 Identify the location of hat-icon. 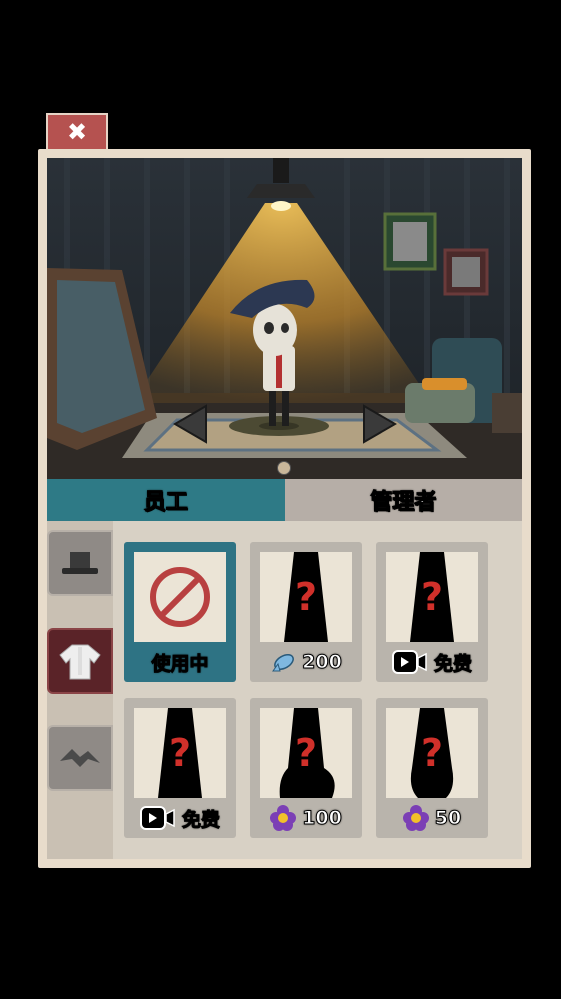
(80, 563).